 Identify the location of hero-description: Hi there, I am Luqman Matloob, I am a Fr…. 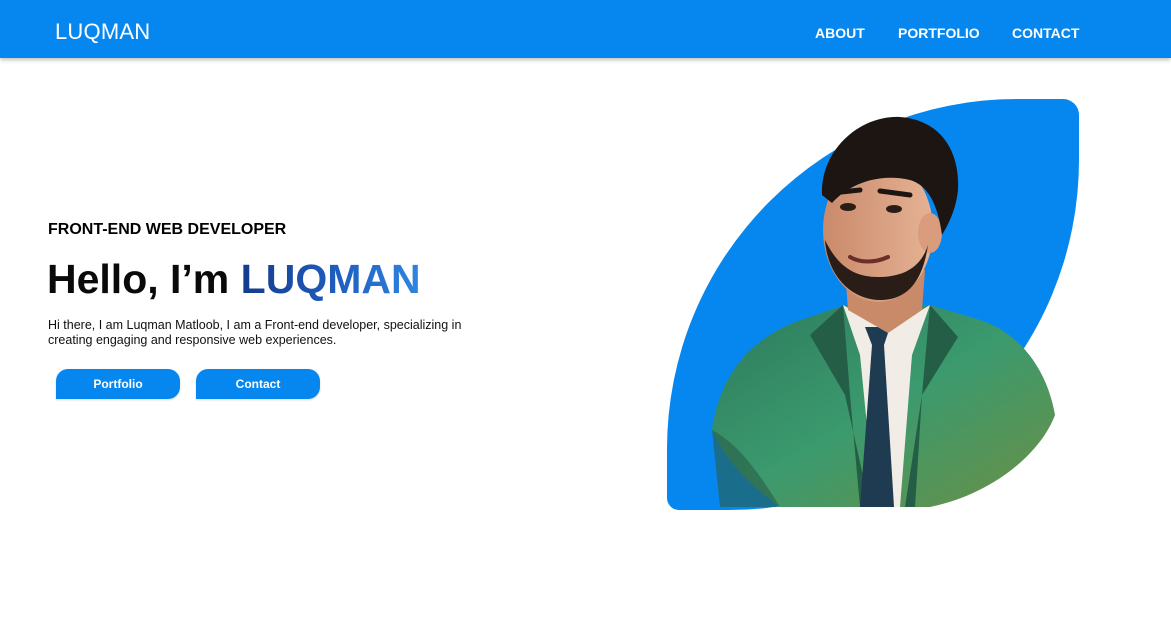
(255, 332).